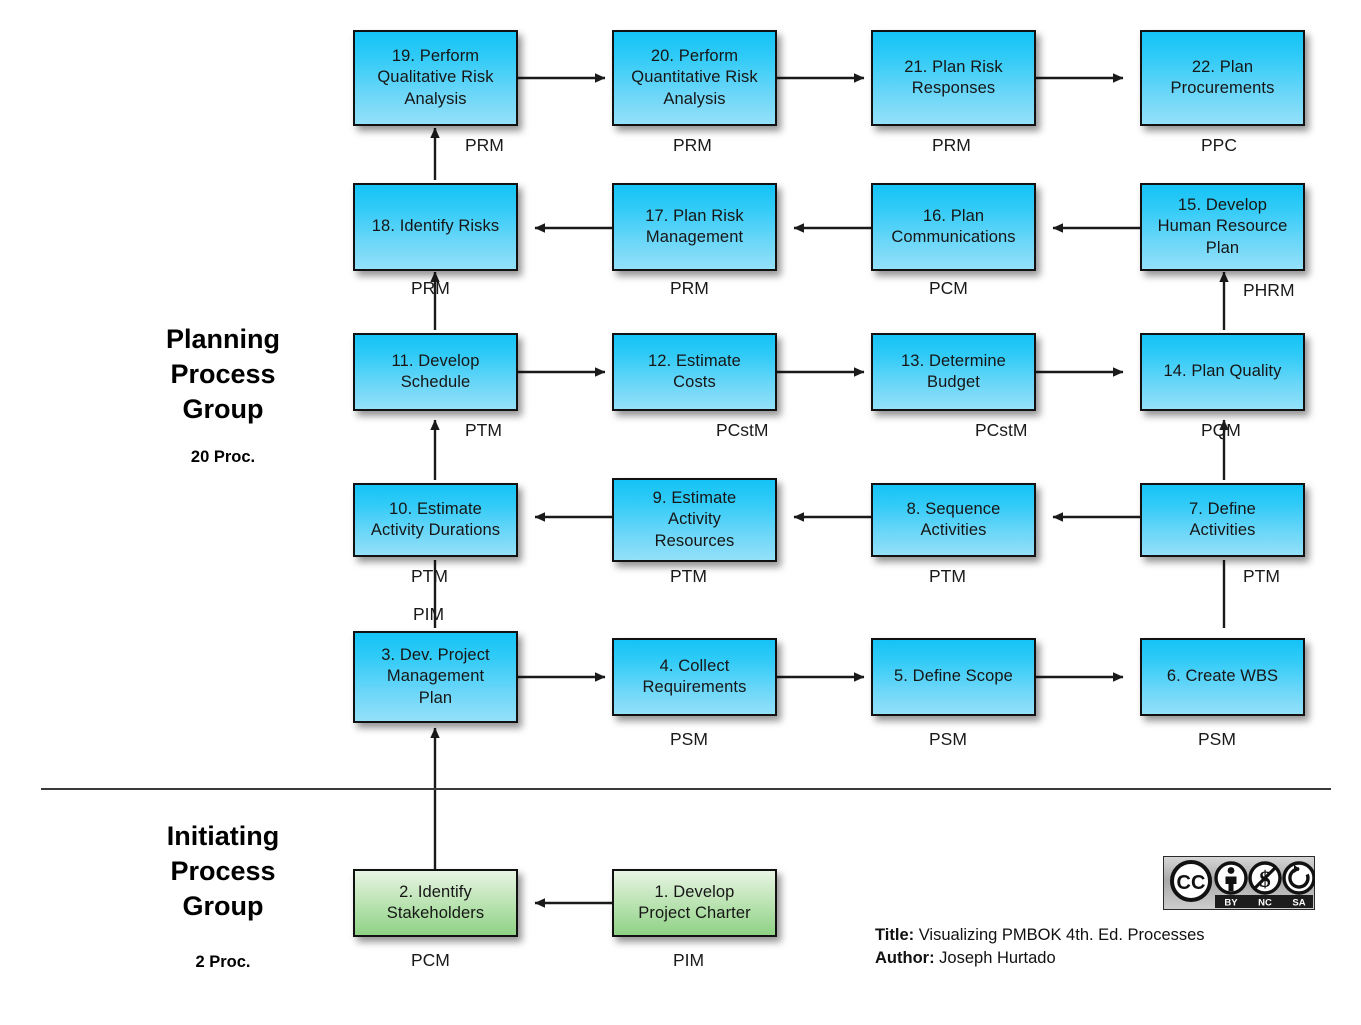 This screenshot has width=1361, height=1025. I want to click on initiating-title-line-3: Group, so click(223, 906).